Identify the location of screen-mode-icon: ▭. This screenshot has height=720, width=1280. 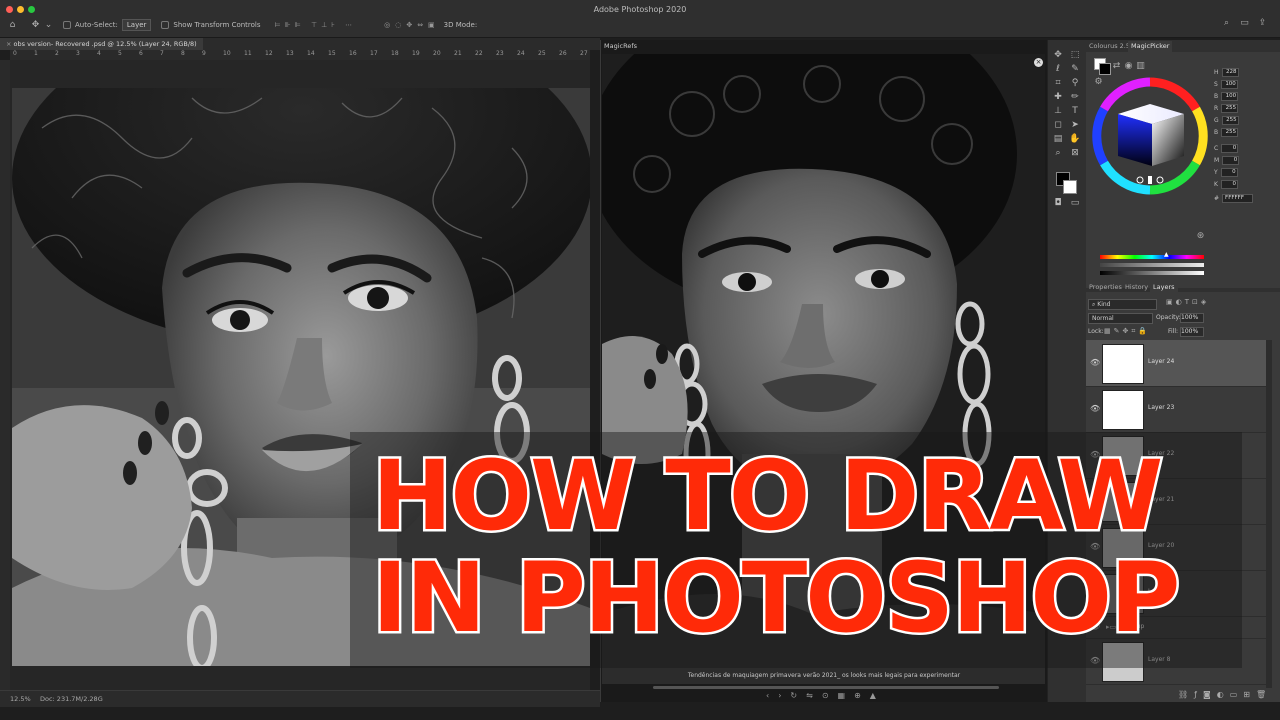
(1075, 203).